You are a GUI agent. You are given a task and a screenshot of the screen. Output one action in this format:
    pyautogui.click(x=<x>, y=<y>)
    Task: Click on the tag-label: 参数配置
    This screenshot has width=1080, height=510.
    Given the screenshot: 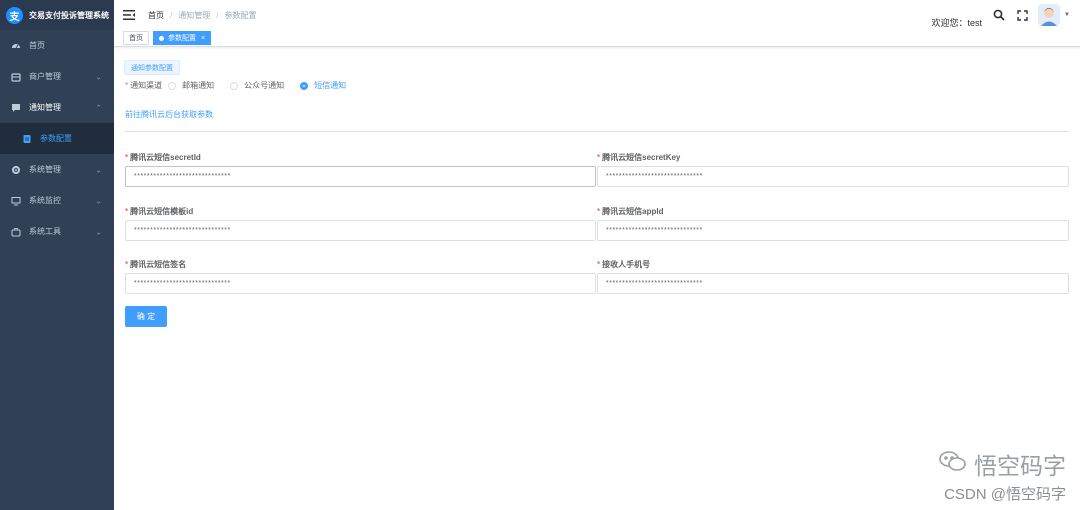 What is the action you would take?
    pyautogui.click(x=182, y=38)
    